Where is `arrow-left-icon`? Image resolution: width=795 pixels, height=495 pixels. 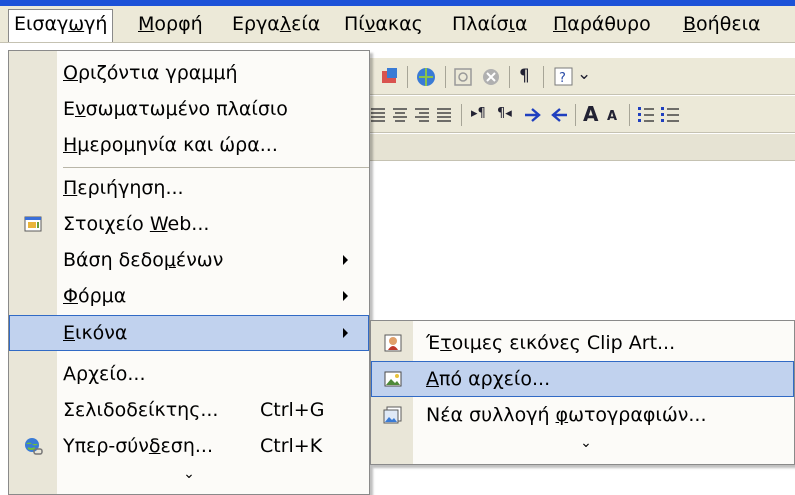 arrow-left-icon is located at coordinates (559, 115).